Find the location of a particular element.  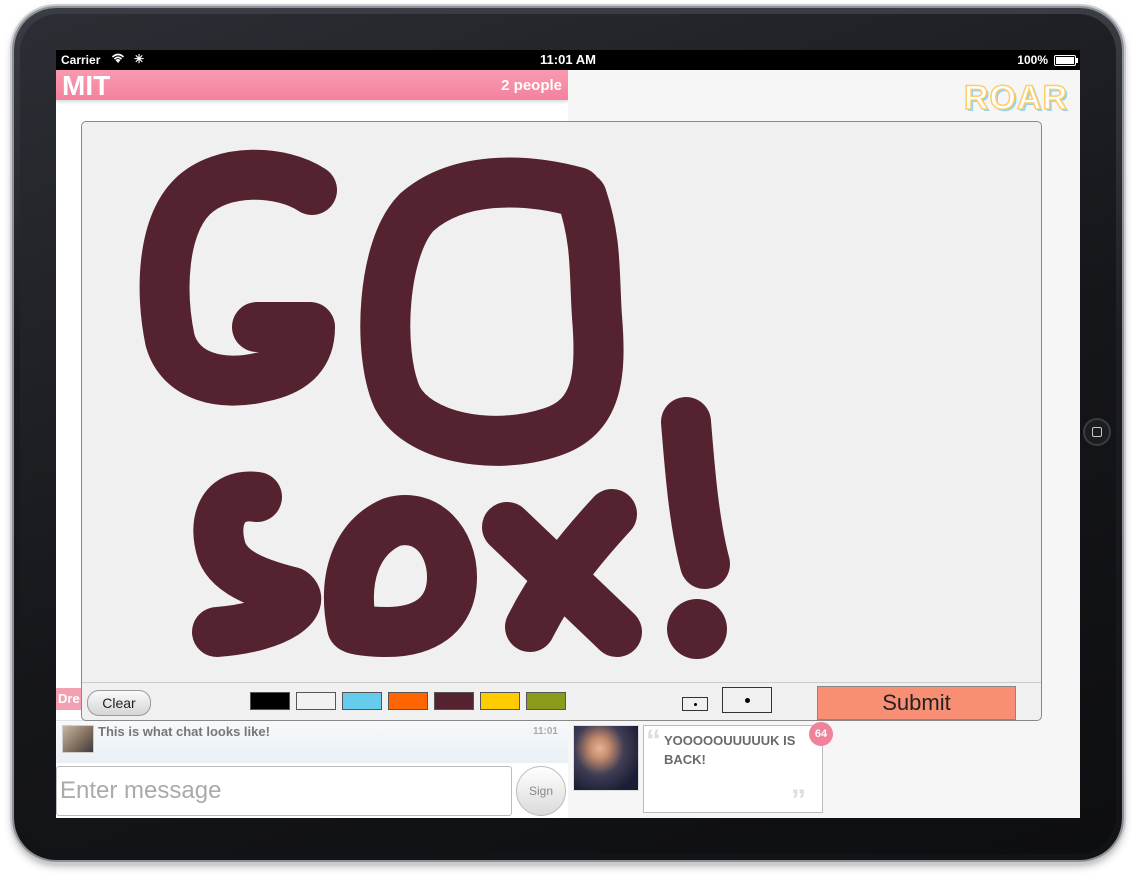

people-count: 2 people is located at coordinates (531, 85).